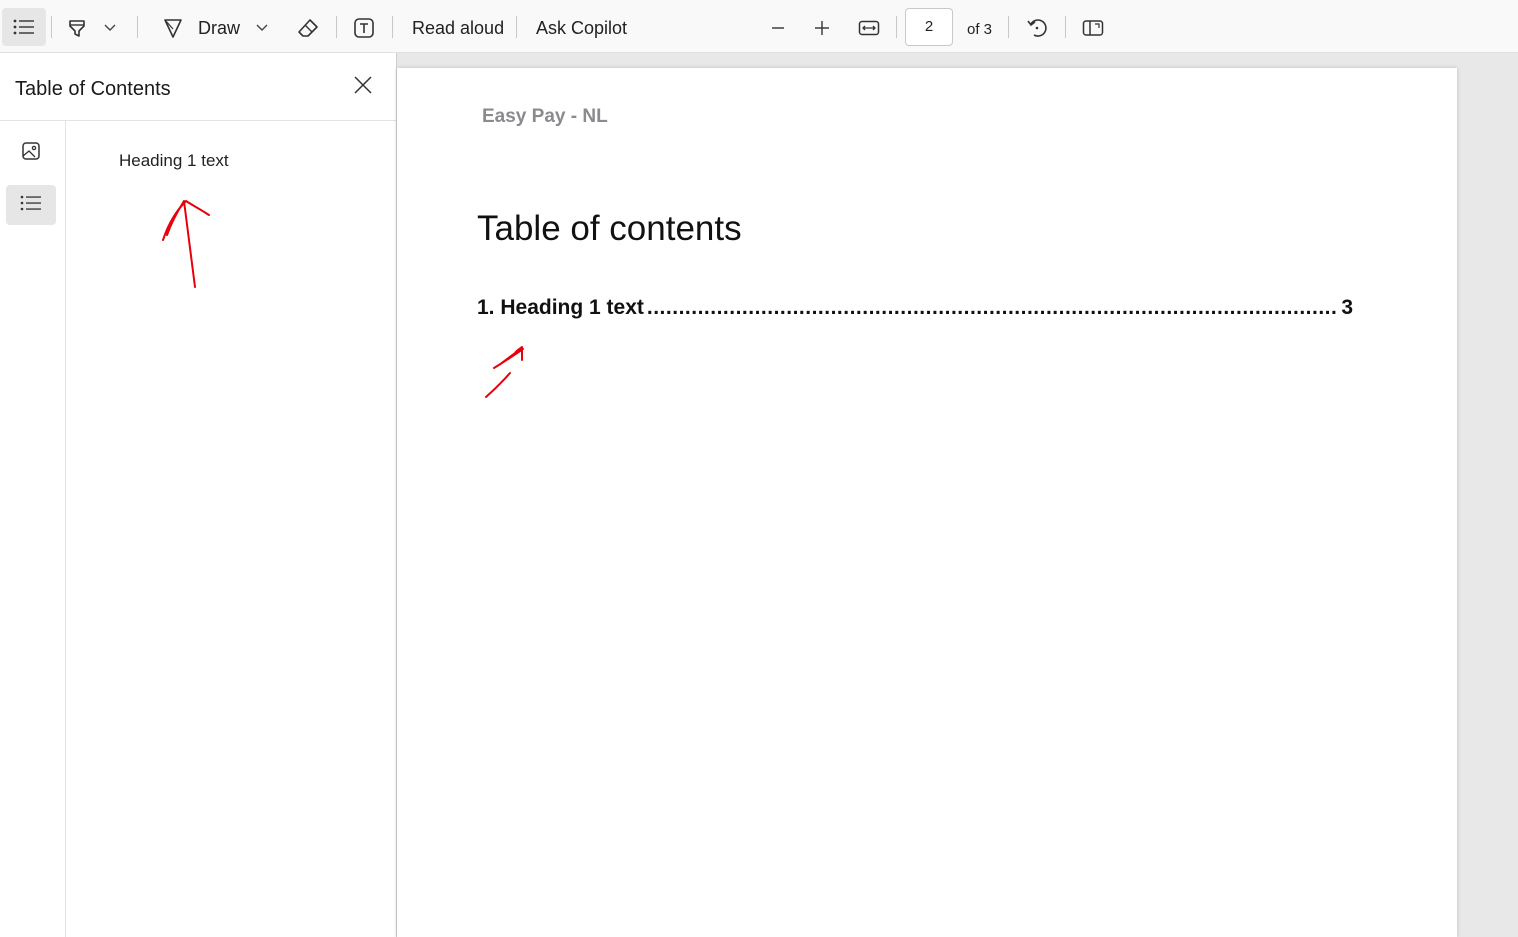  What do you see at coordinates (93, 89) in the screenshot?
I see `sidebar-title: Table of Contents` at bounding box center [93, 89].